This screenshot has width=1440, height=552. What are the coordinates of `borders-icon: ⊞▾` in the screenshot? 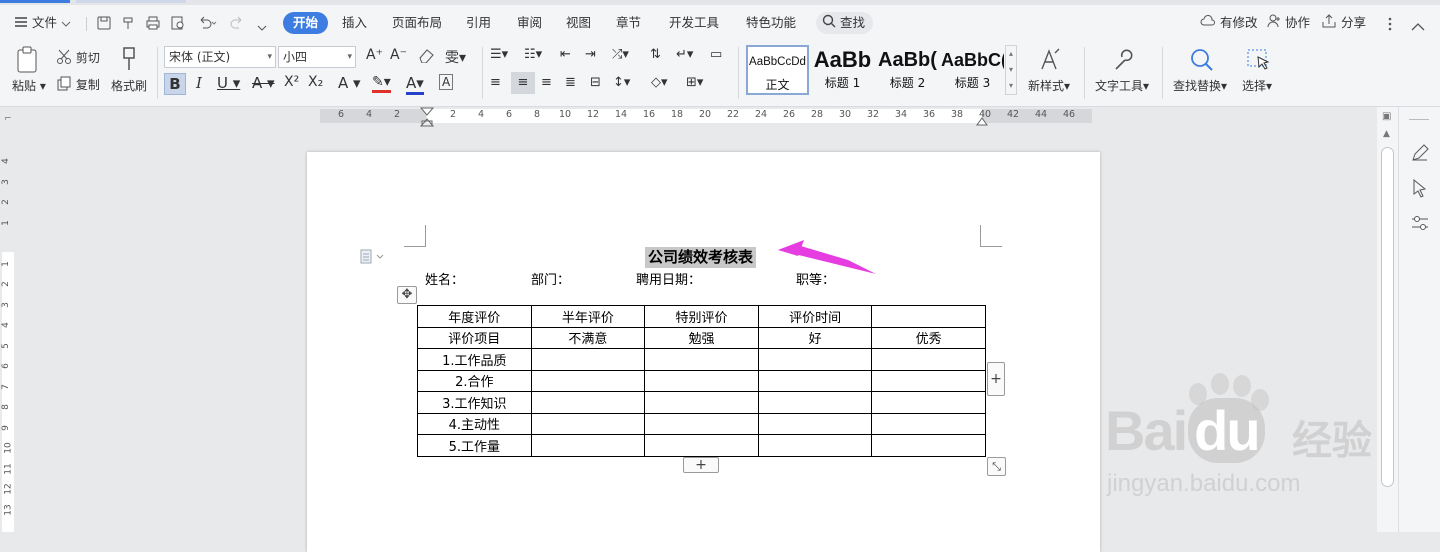 It's located at (694, 82).